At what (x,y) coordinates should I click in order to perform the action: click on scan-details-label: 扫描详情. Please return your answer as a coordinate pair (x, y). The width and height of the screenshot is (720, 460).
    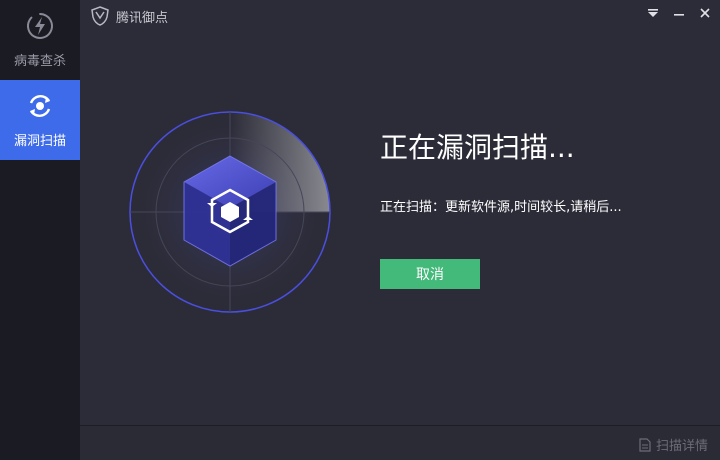
    Looking at the image, I should click on (681, 446).